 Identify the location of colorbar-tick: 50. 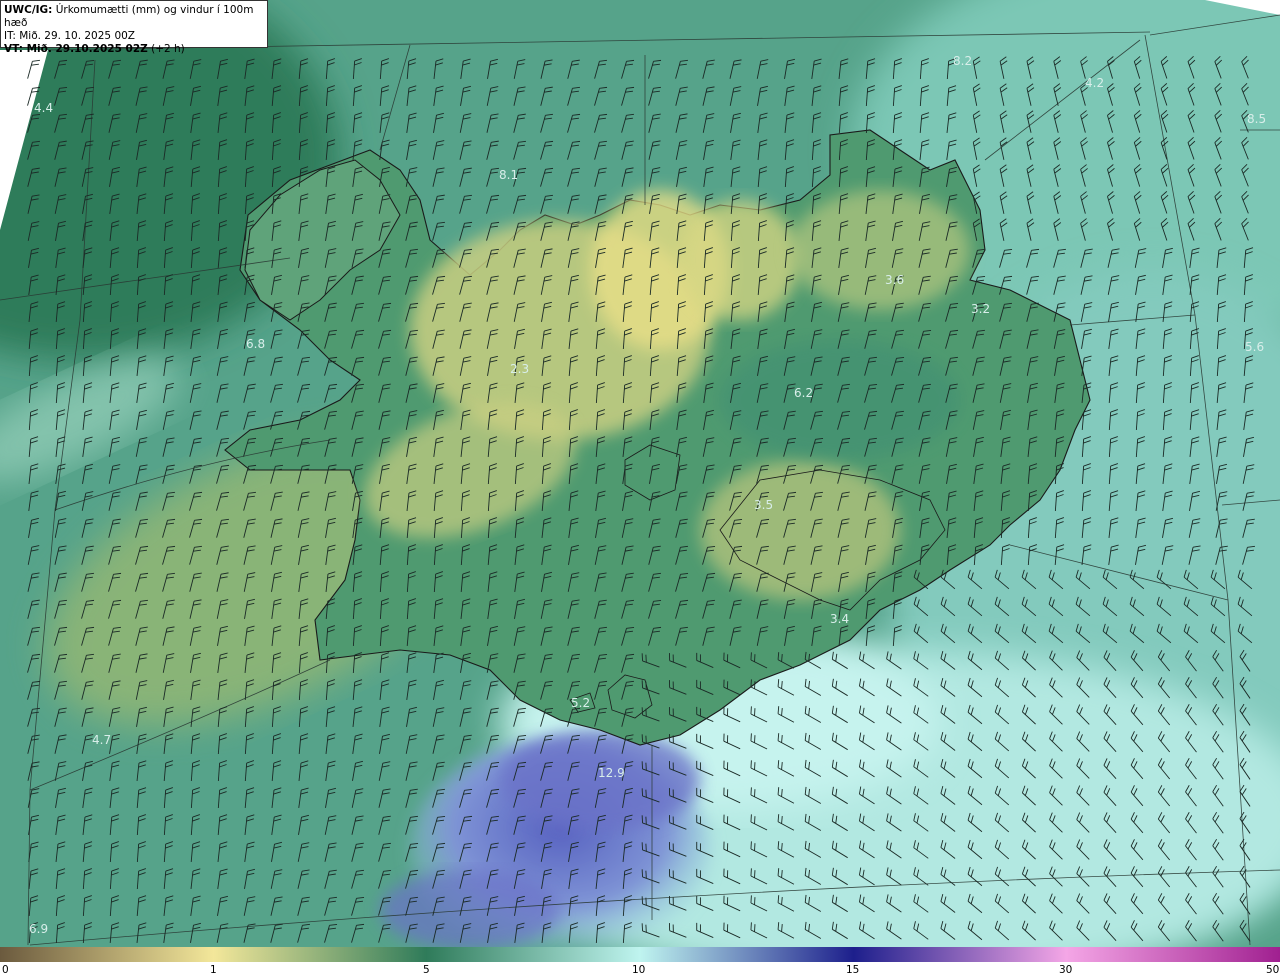
(1273, 970).